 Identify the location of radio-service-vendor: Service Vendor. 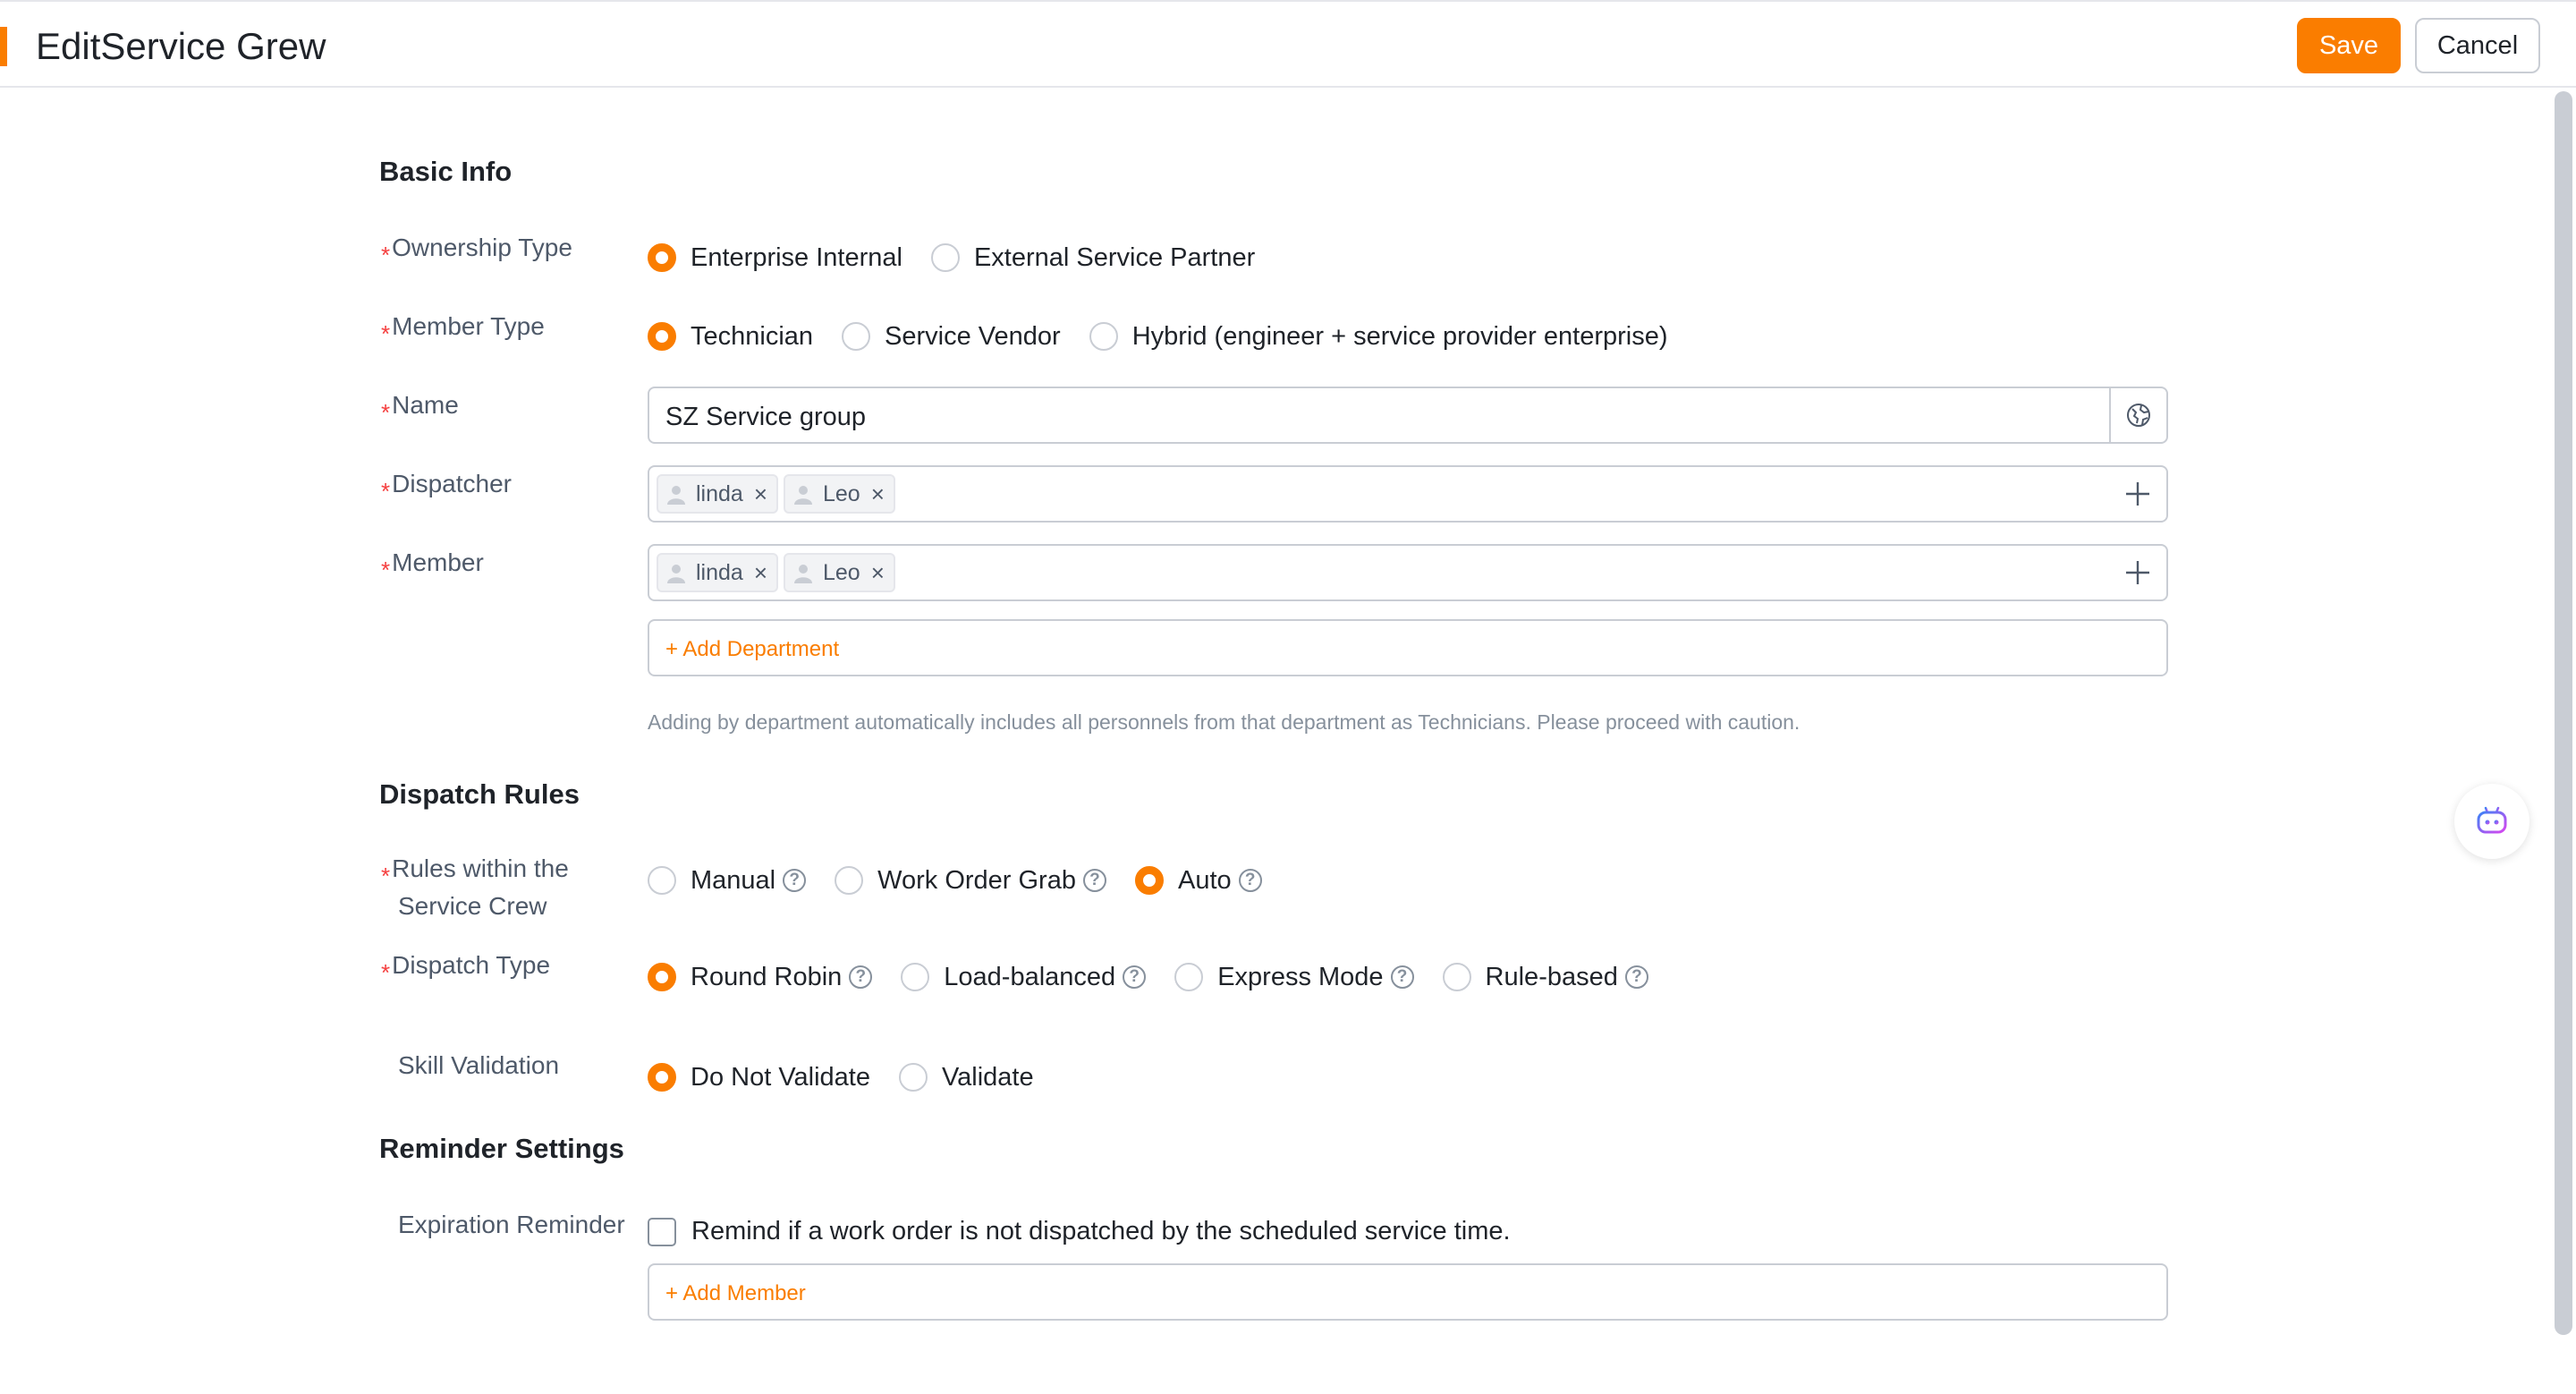
(951, 337).